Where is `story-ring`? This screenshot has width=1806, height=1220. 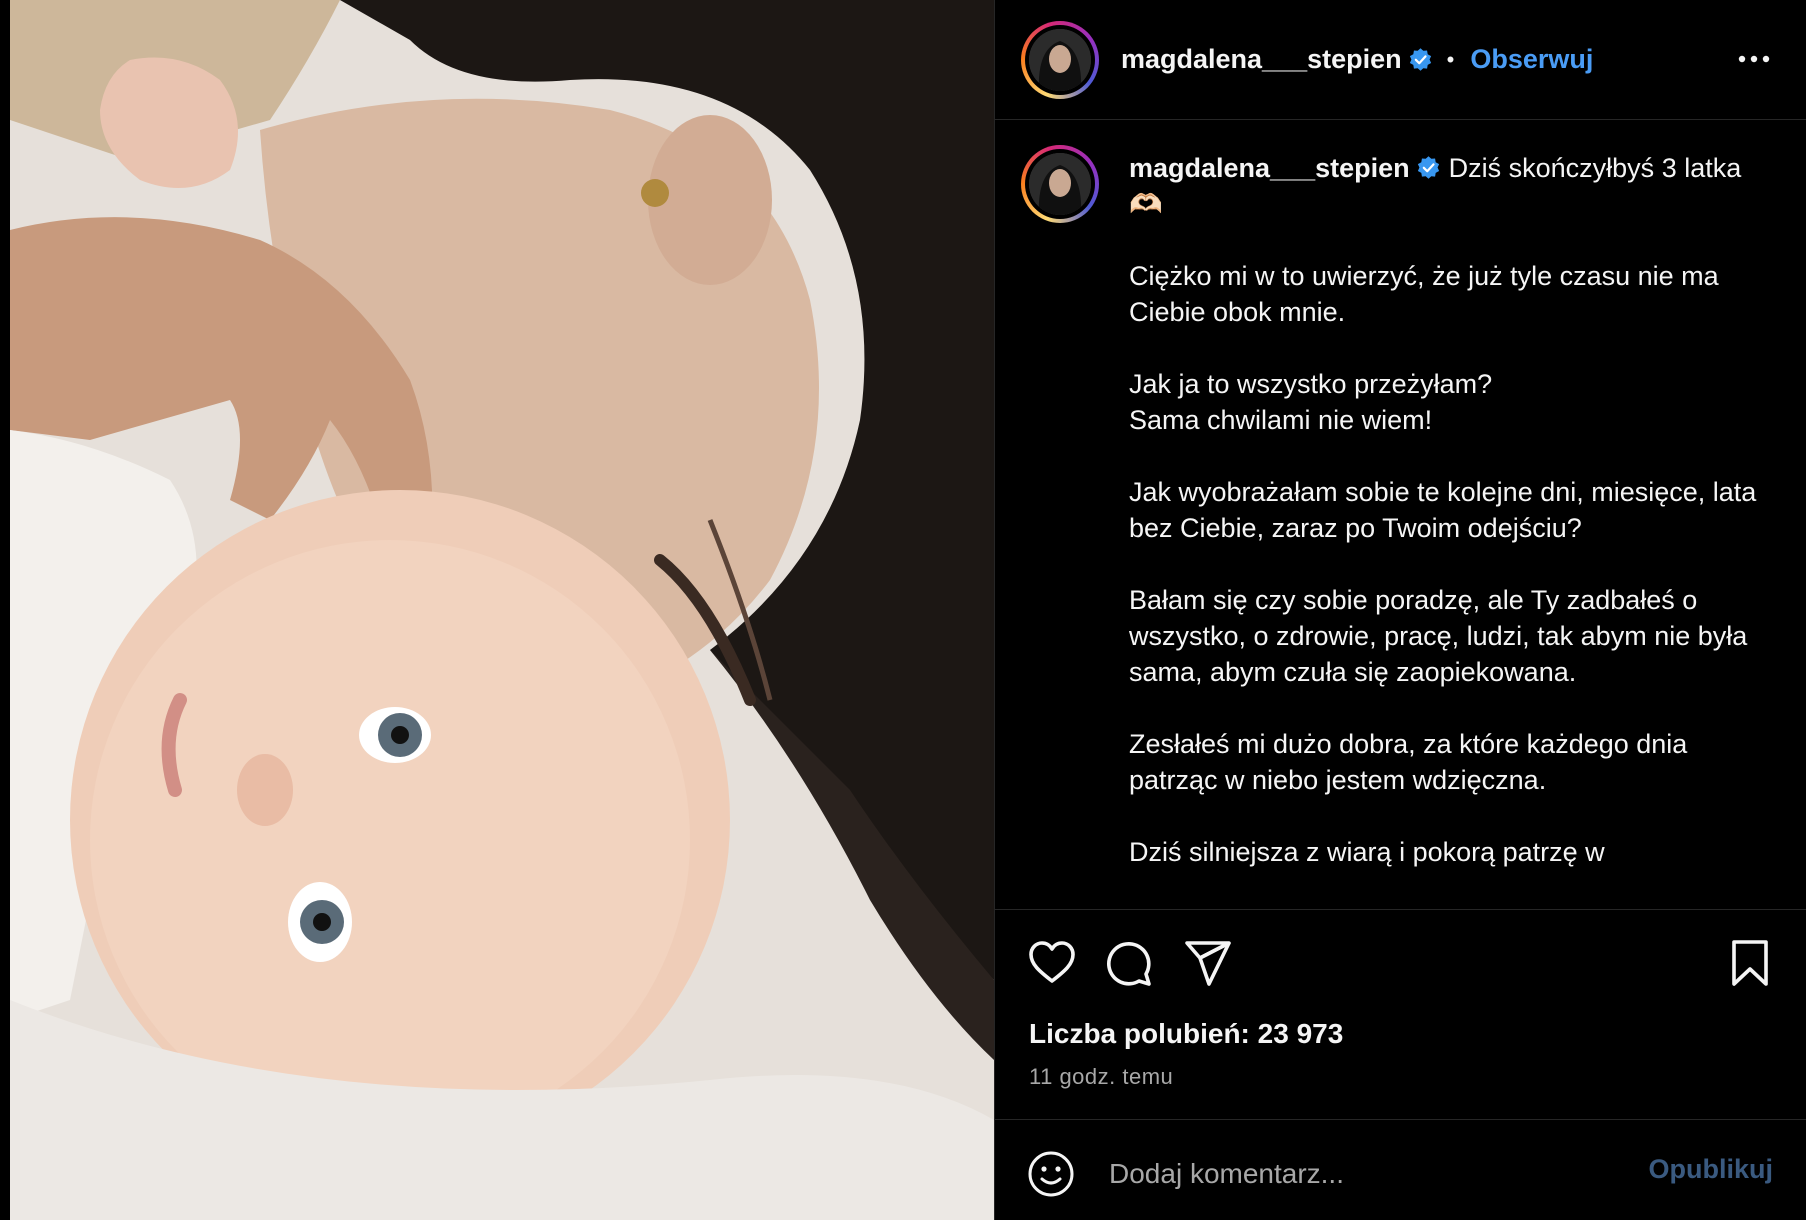
story-ring is located at coordinates (1060, 59).